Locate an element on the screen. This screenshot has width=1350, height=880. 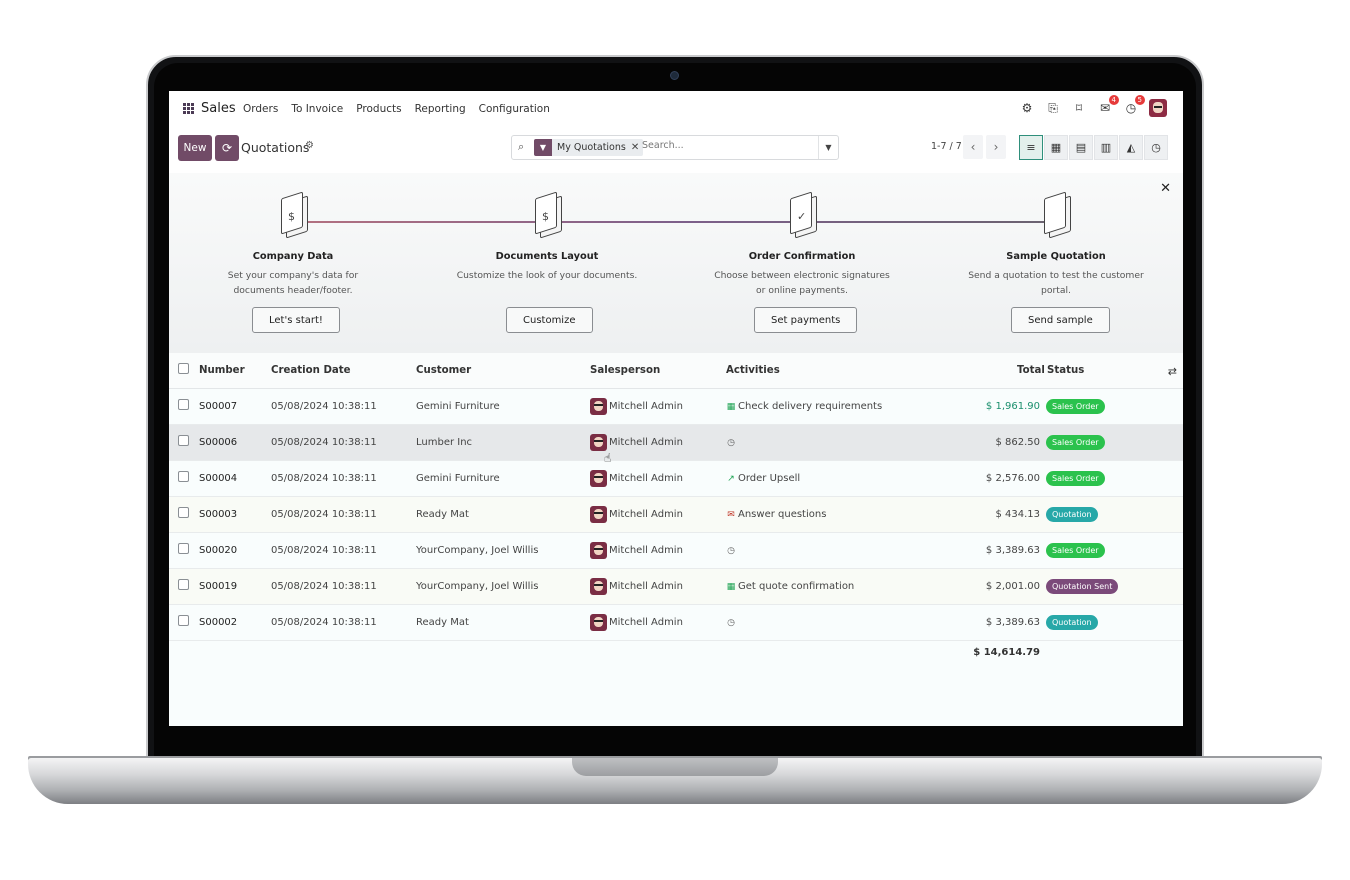
total: $ 862.50 is located at coordinates (1017, 442).